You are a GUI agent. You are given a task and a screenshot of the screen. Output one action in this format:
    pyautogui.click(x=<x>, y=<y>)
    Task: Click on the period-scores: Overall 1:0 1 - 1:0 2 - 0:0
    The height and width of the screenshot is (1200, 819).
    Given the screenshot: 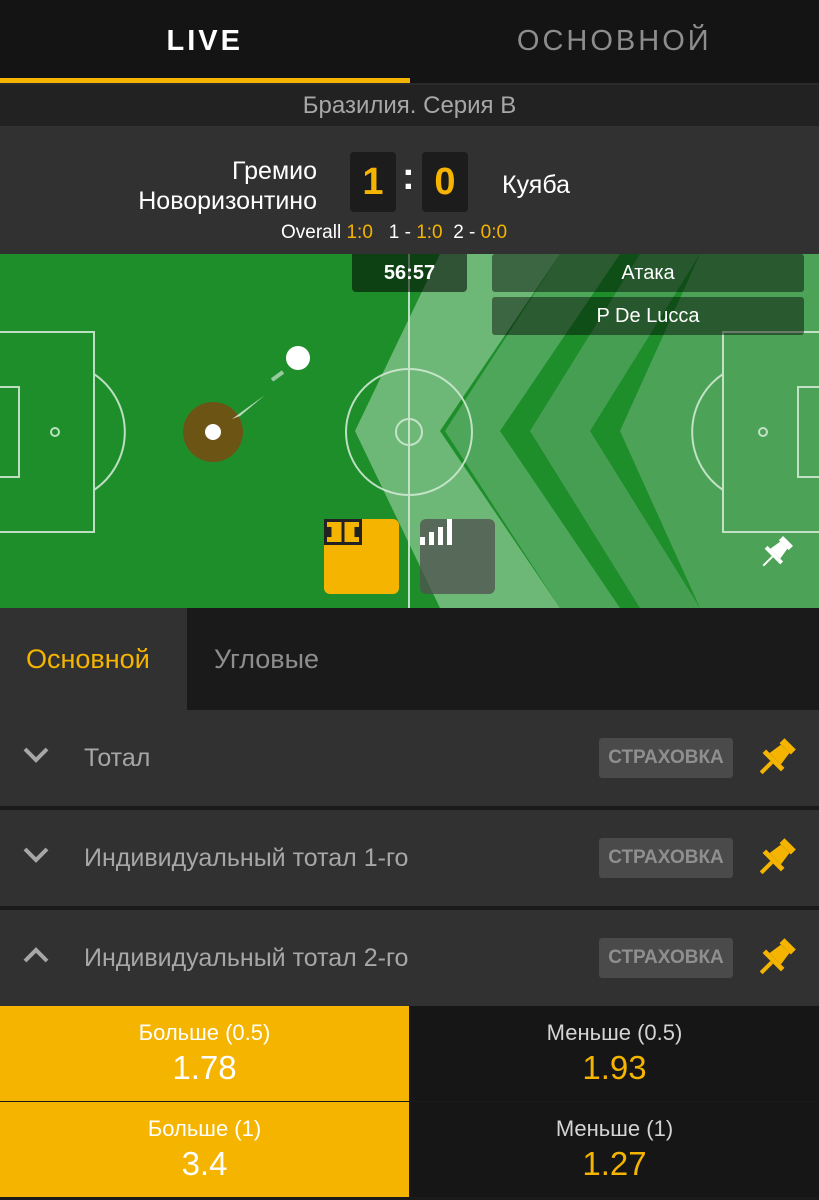 What is the action you would take?
    pyautogui.click(x=394, y=233)
    